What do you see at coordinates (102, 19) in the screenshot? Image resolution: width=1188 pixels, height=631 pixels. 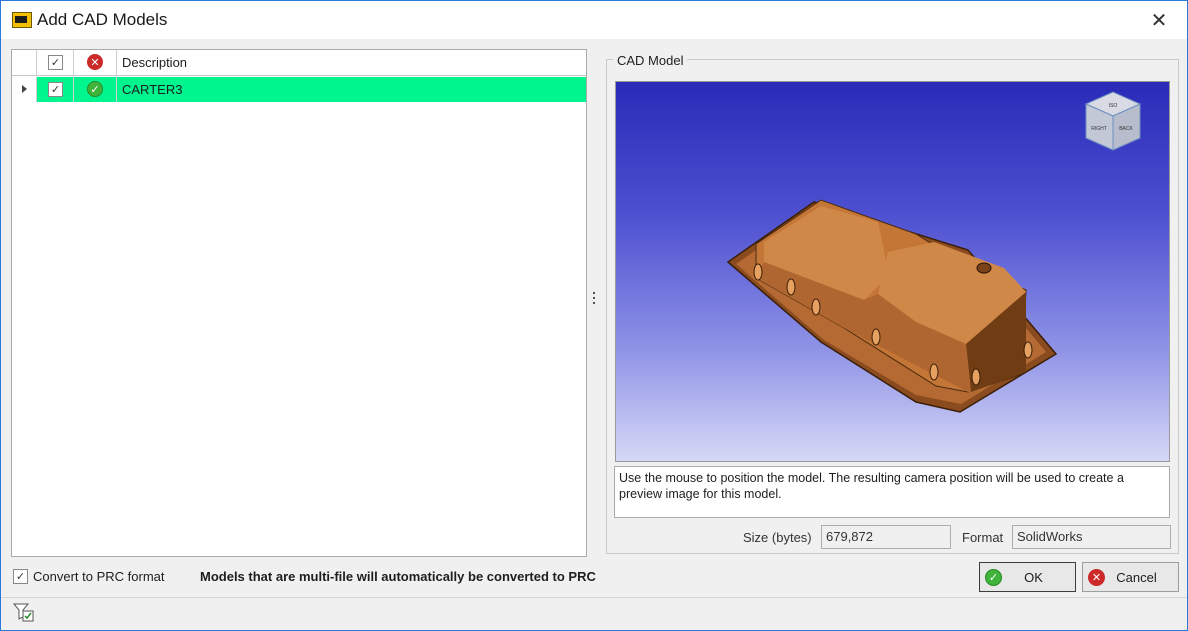 I see `window-title: Add CAD Models` at bounding box center [102, 19].